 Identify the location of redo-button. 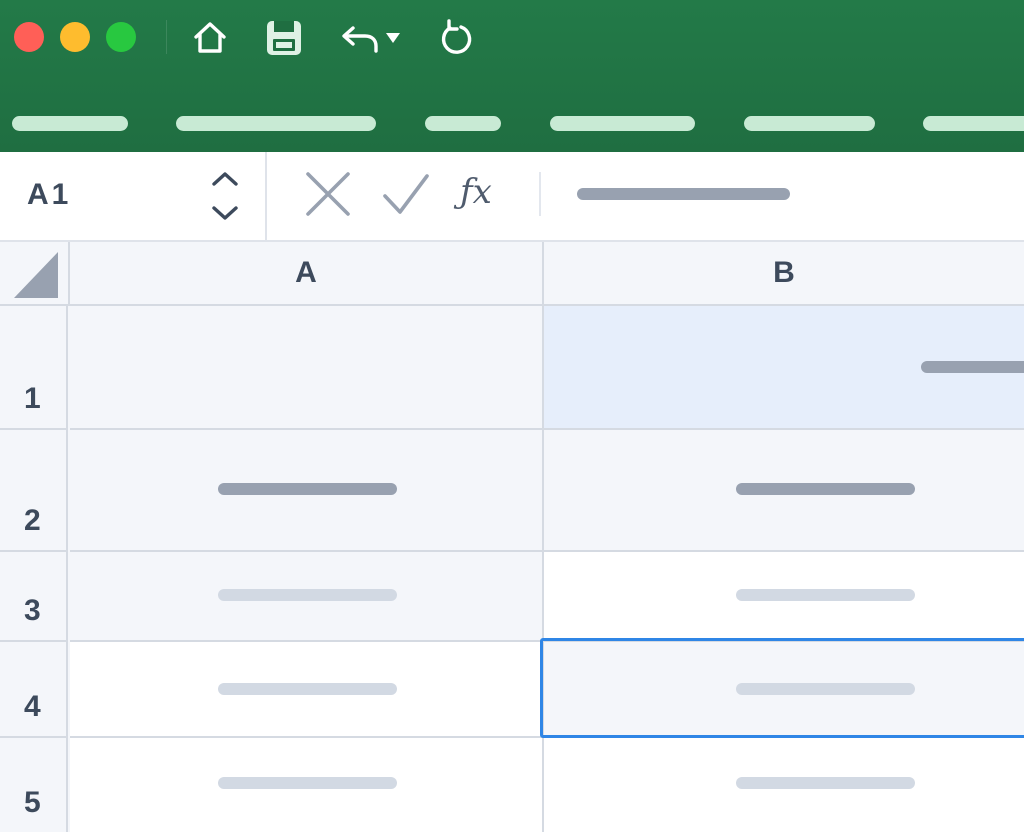
(456, 38).